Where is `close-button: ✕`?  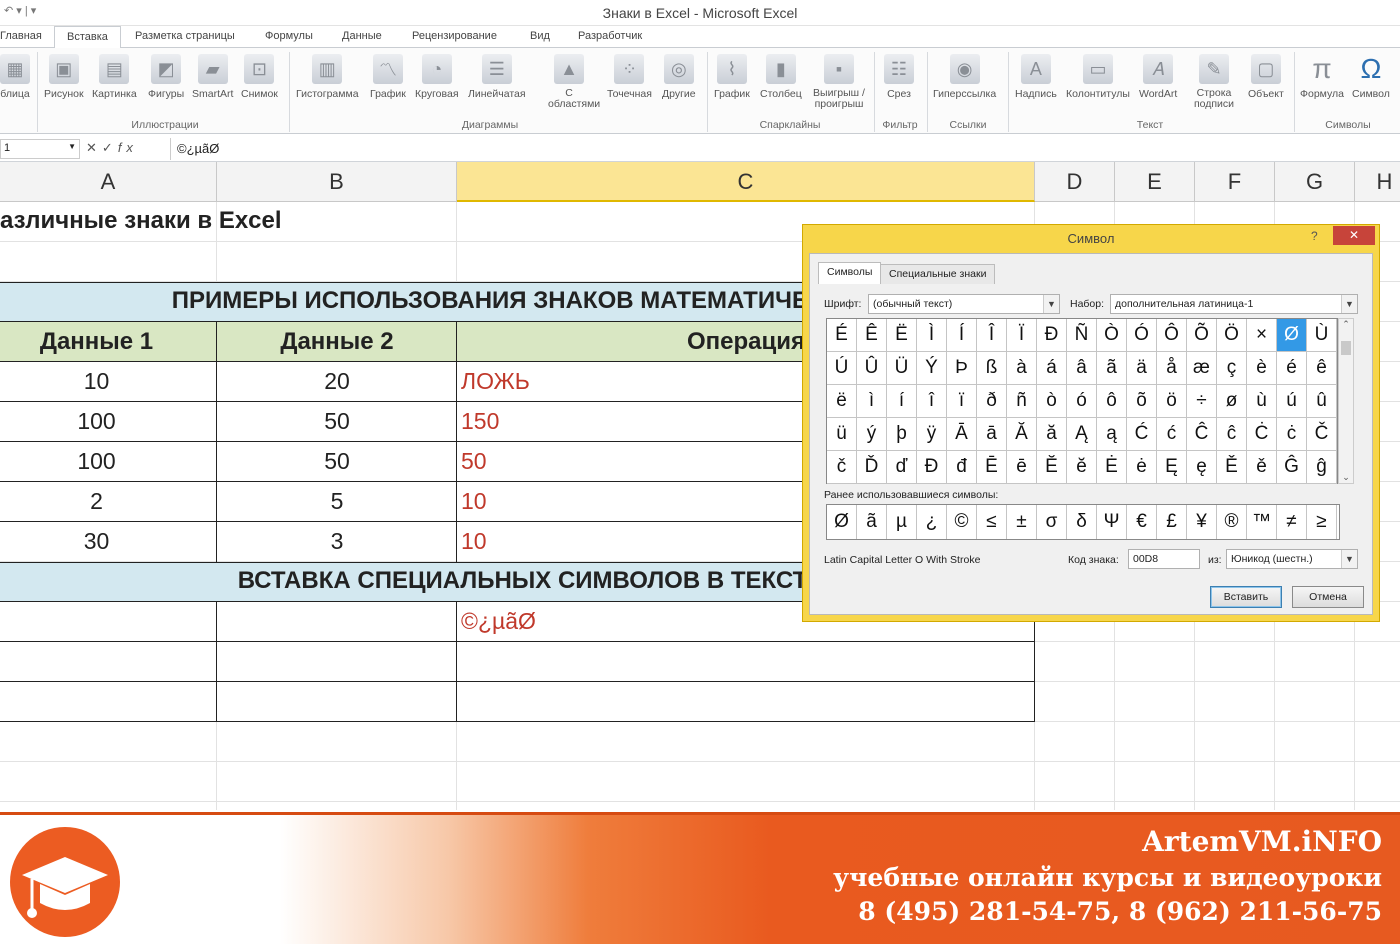
close-button: ✕ is located at coordinates (1354, 235).